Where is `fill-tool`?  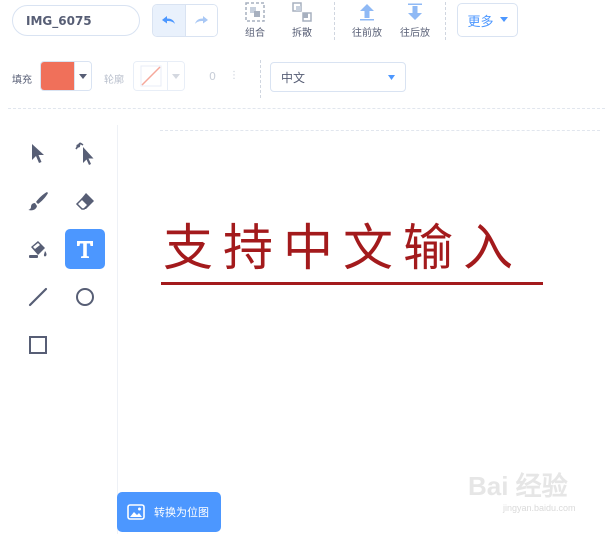 fill-tool is located at coordinates (38, 249).